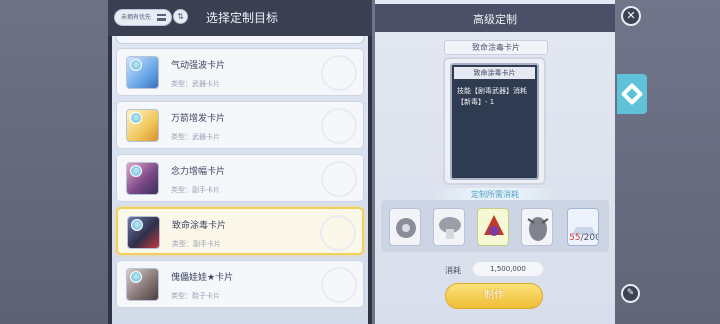 The height and width of the screenshot is (324, 720). What do you see at coordinates (202, 278) in the screenshot?
I see `card-name: 傀儡娃娃★卡片` at bounding box center [202, 278].